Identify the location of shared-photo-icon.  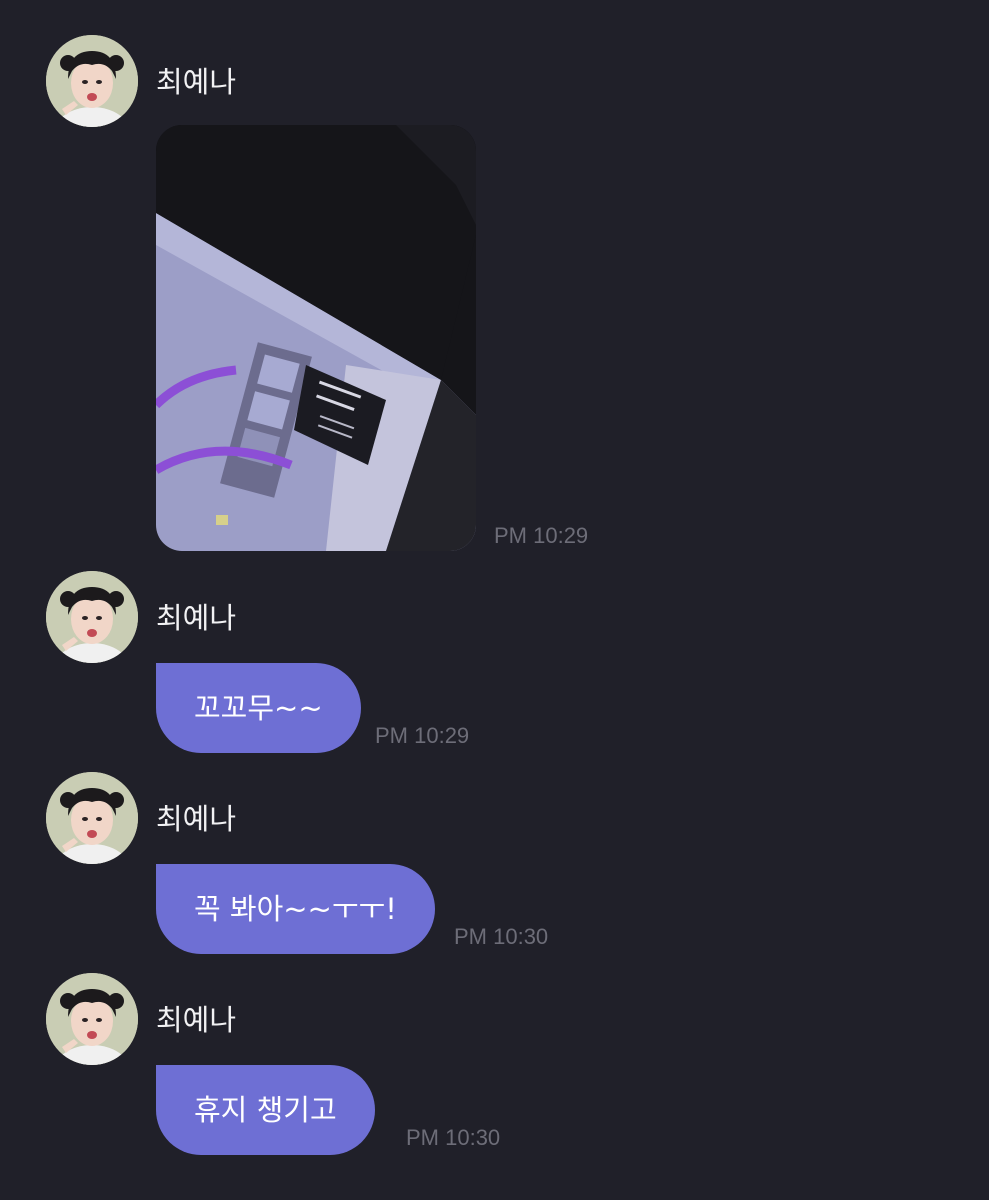
(316, 338).